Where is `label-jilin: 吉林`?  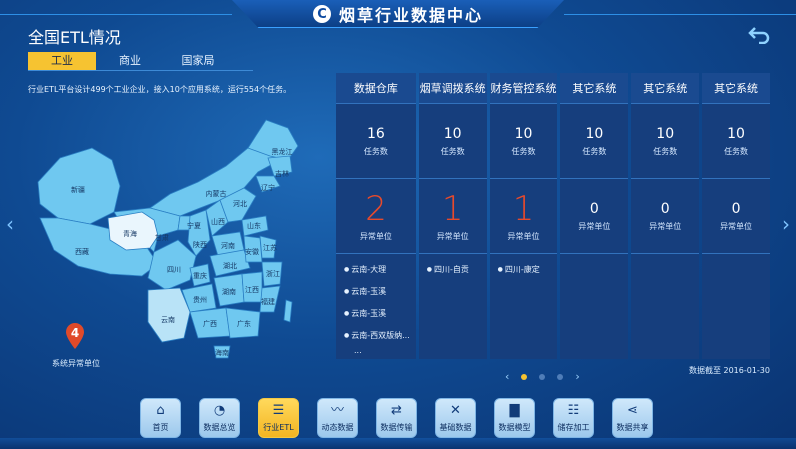
label-jilin: 吉林 is located at coordinates (282, 173).